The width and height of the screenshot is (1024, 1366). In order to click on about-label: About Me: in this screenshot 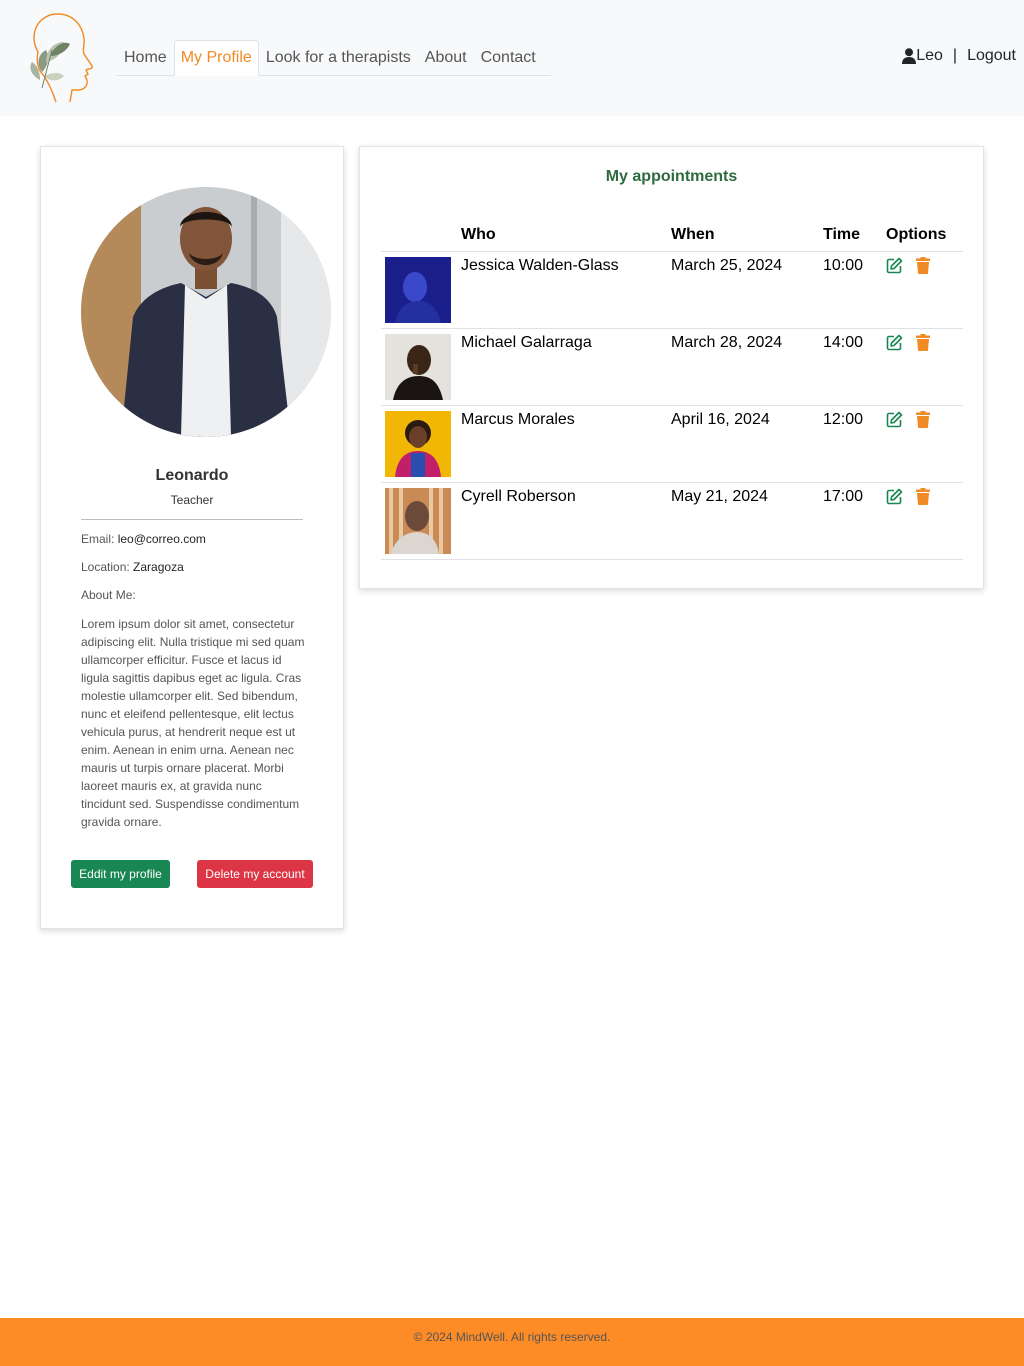, I will do `click(108, 595)`.